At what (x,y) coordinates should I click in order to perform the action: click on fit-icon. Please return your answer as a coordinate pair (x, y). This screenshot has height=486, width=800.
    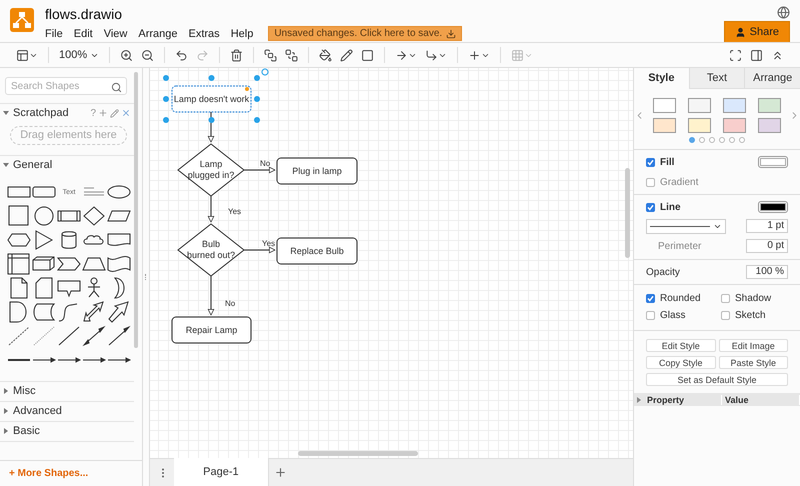
    Looking at the image, I should click on (735, 55).